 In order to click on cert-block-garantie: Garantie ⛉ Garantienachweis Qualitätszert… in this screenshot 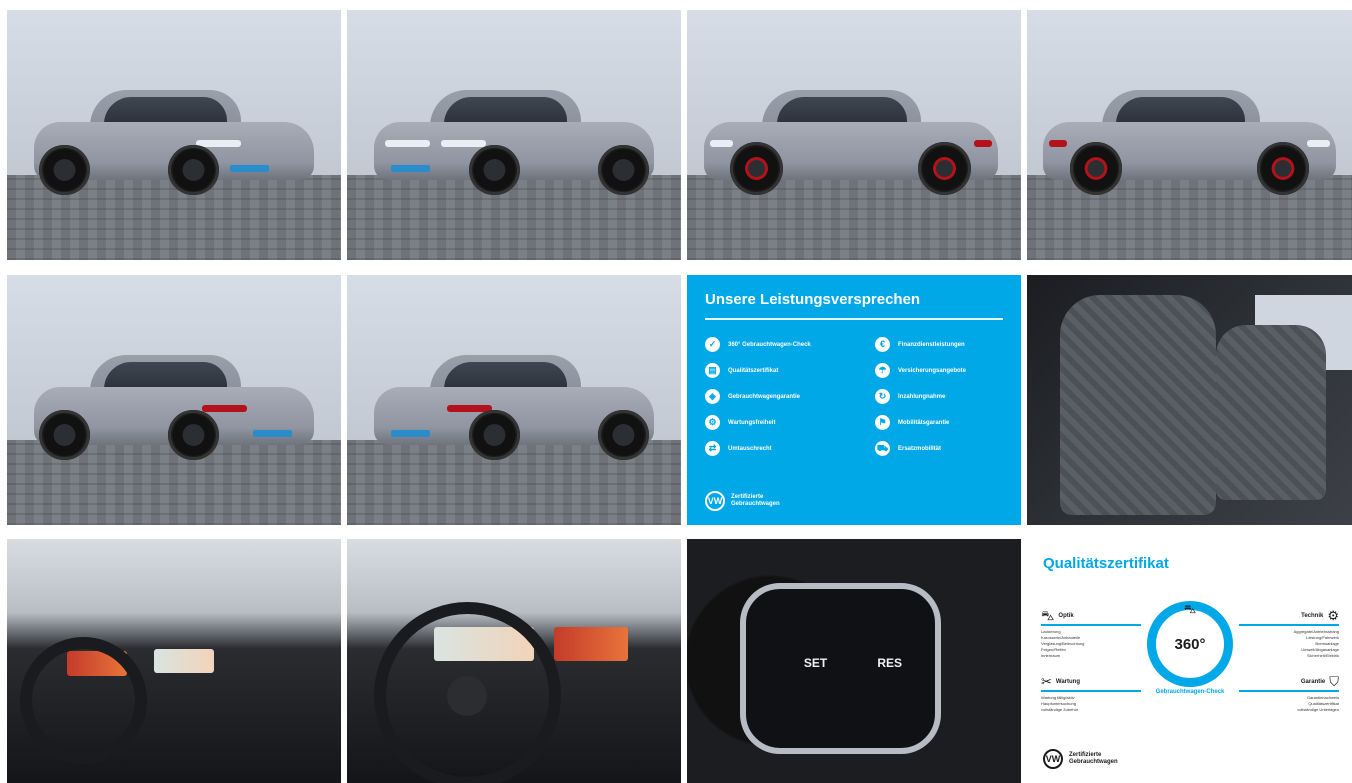, I will do `click(1289, 694)`.